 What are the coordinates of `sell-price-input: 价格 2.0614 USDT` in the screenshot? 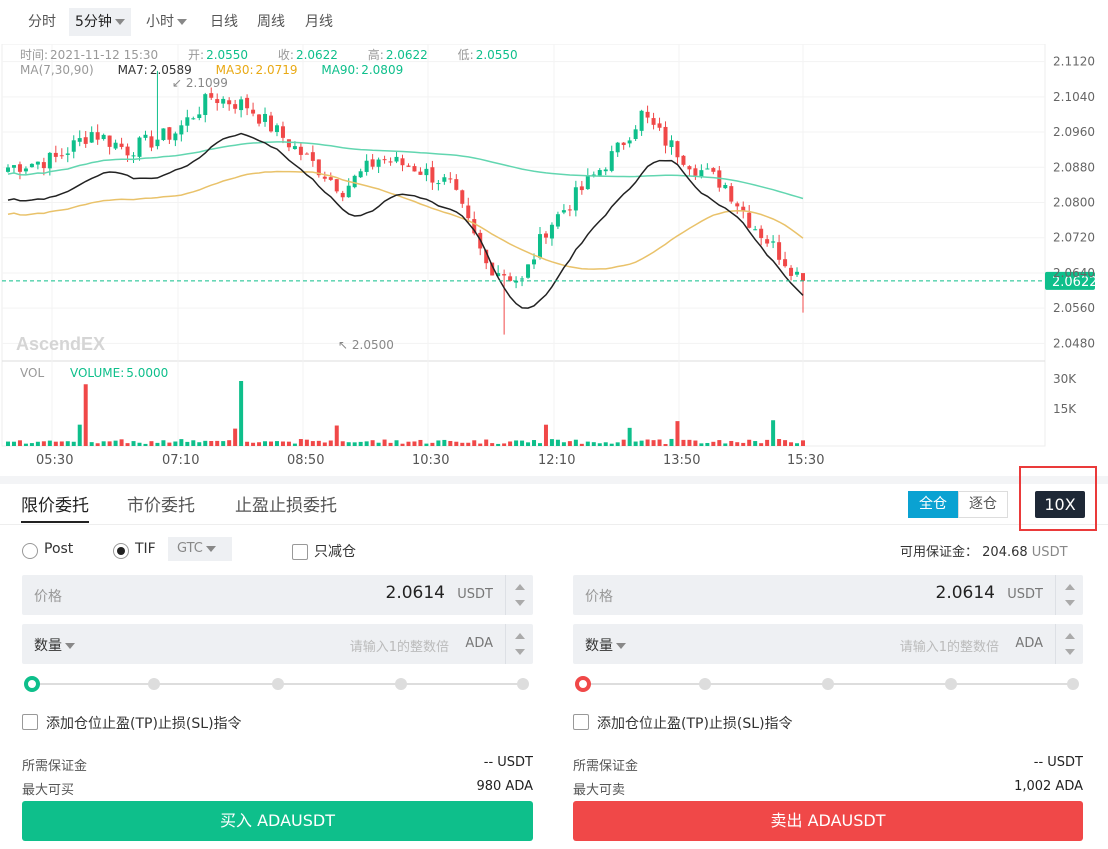 It's located at (828, 595).